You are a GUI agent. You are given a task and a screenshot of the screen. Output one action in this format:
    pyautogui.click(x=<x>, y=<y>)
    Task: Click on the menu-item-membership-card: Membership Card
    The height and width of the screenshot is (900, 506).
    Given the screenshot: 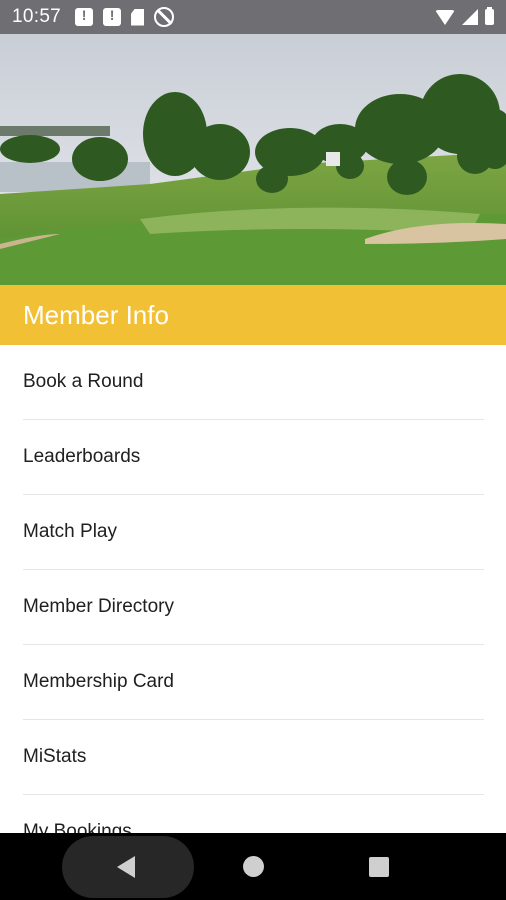 What is the action you would take?
    pyautogui.click(x=253, y=682)
    